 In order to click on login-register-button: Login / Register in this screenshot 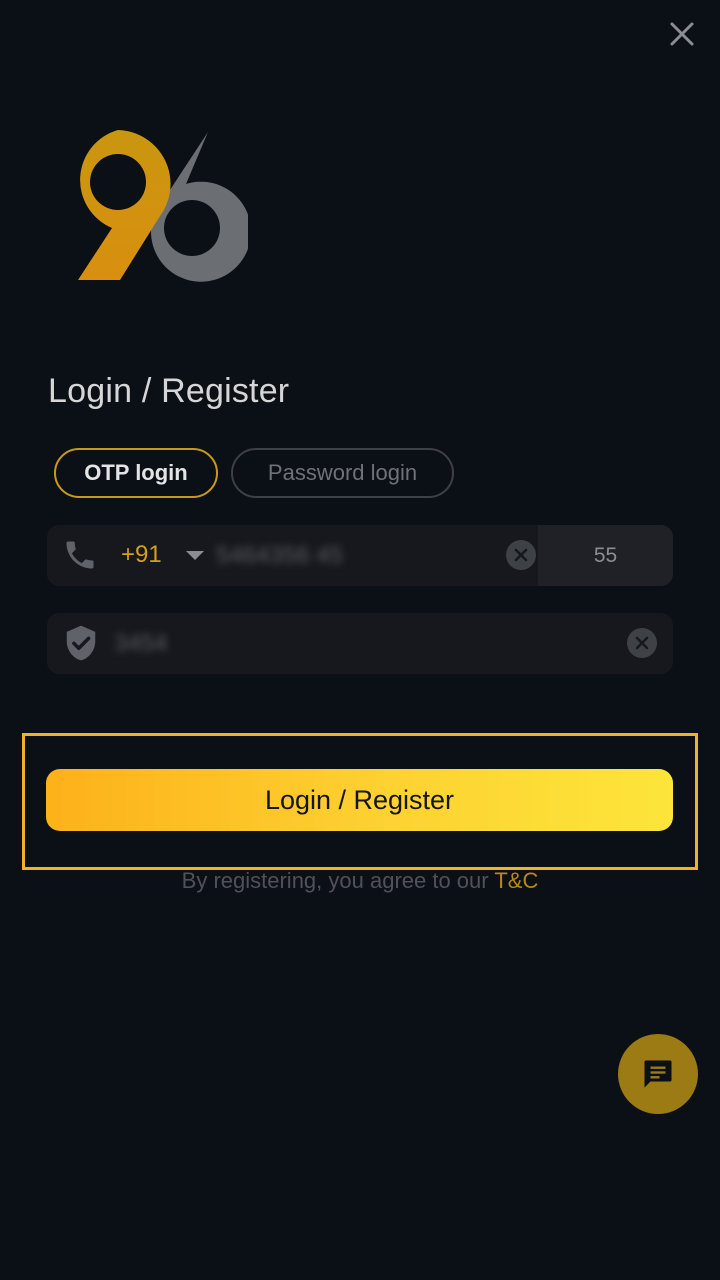, I will do `click(359, 800)`.